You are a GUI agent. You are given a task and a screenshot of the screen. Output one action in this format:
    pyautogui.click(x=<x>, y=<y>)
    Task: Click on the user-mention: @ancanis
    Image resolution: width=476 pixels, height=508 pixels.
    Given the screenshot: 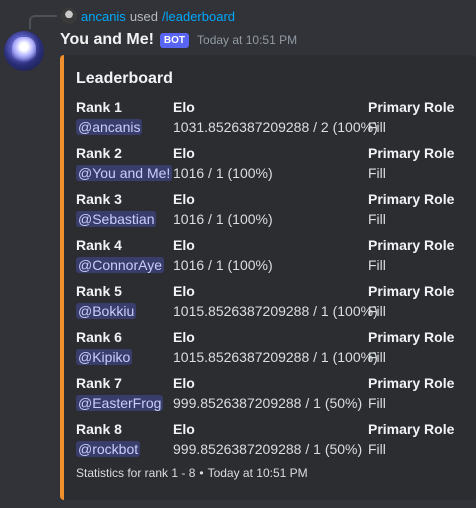 What is the action you would take?
    pyautogui.click(x=109, y=127)
    